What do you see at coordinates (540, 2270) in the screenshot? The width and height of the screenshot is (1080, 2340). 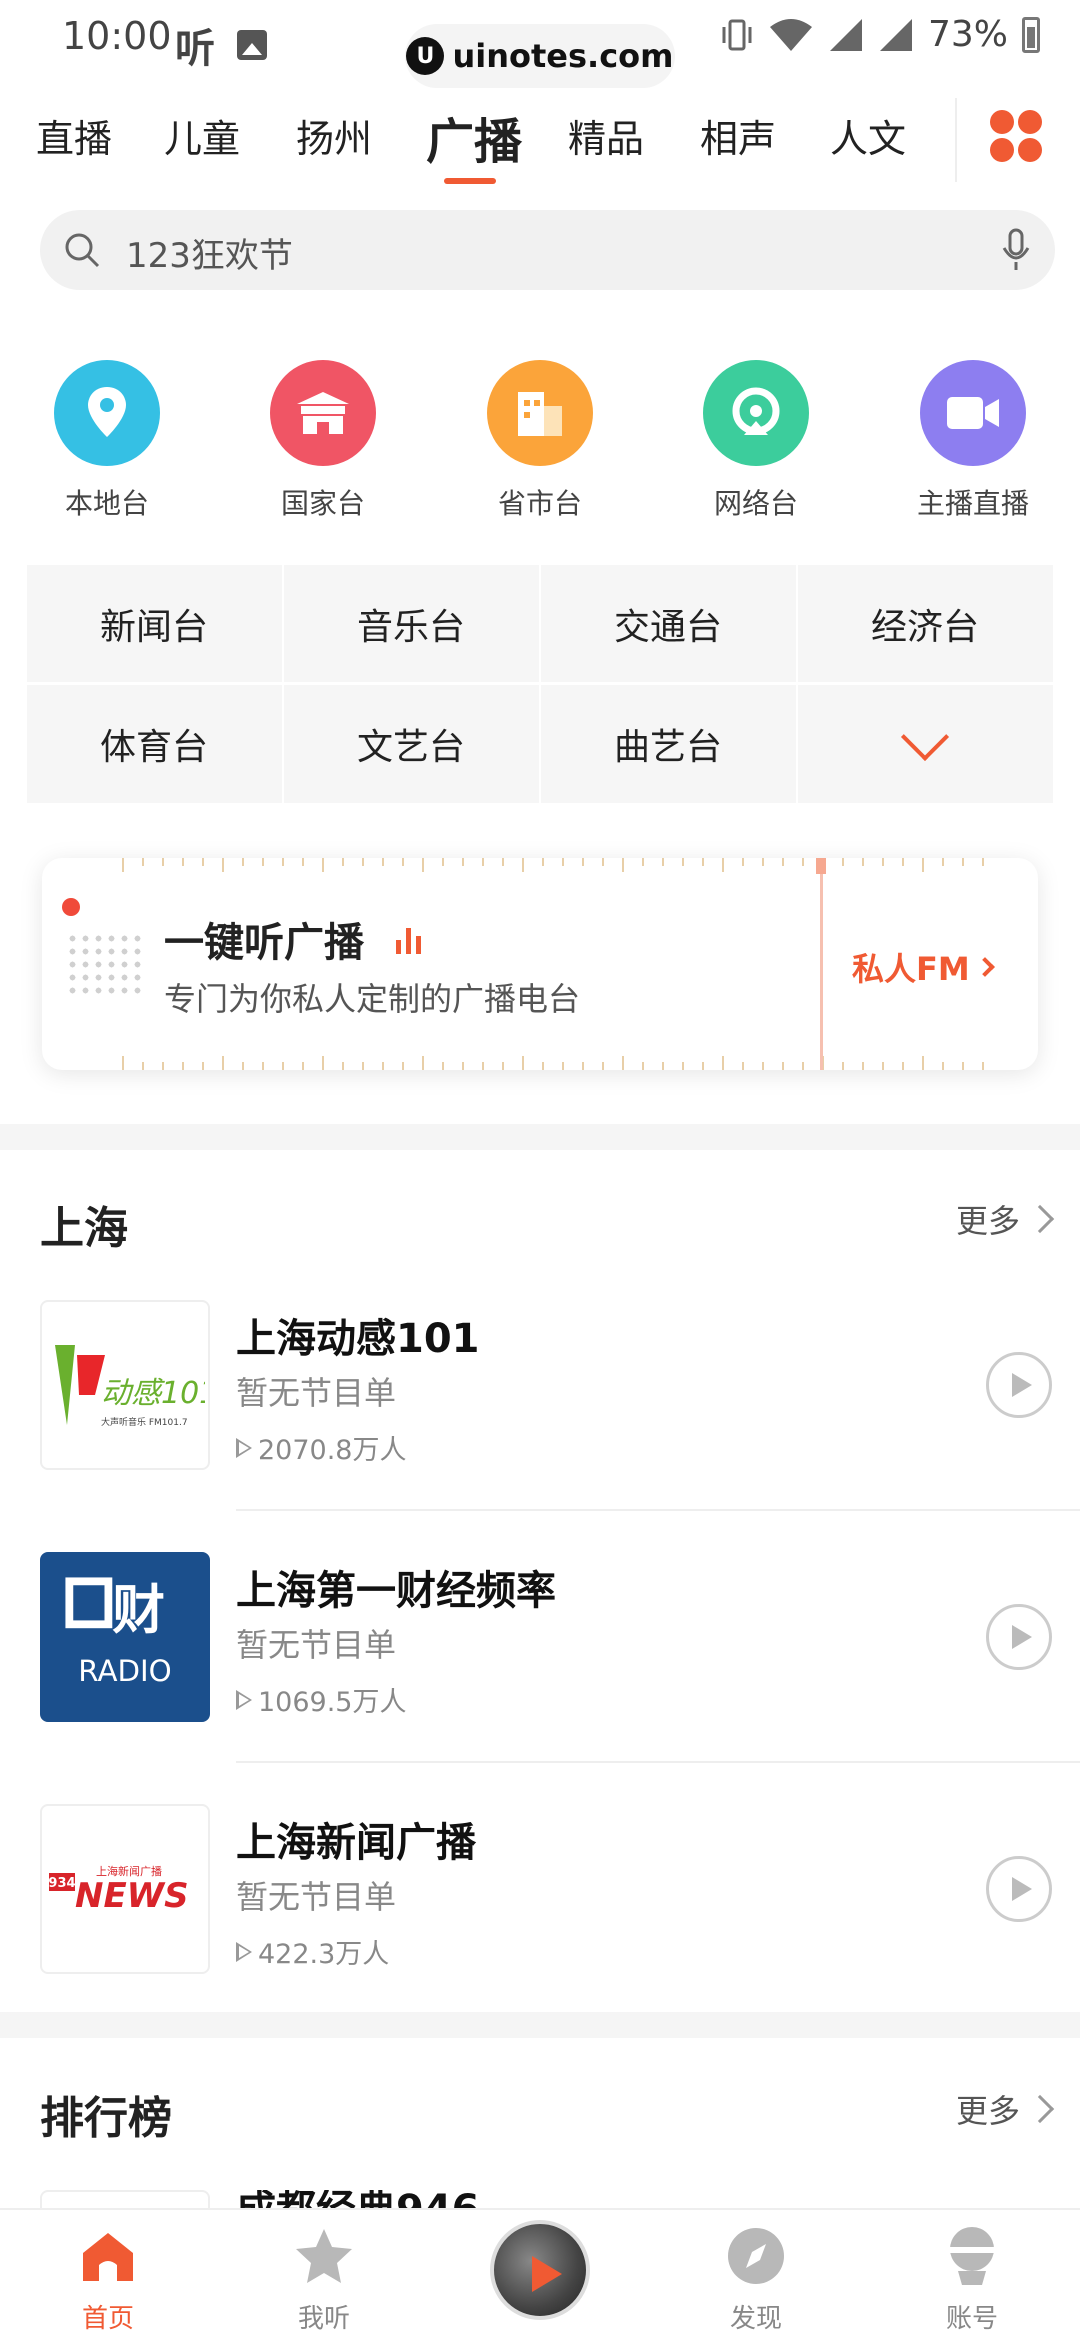 I see `player-disc-icon` at bounding box center [540, 2270].